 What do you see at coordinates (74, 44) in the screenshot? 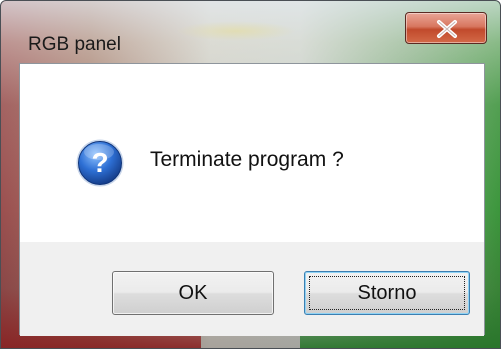
I see `window-title: RGB panel` at bounding box center [74, 44].